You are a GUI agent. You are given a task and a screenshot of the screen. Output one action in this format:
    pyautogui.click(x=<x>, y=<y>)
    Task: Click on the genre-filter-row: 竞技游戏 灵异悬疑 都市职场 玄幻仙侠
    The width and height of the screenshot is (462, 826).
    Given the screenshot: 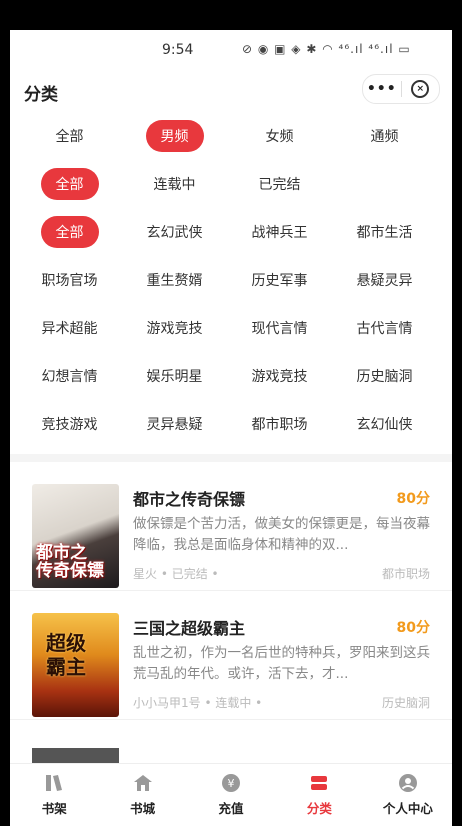 What is the action you would take?
    pyautogui.click(x=234, y=424)
    